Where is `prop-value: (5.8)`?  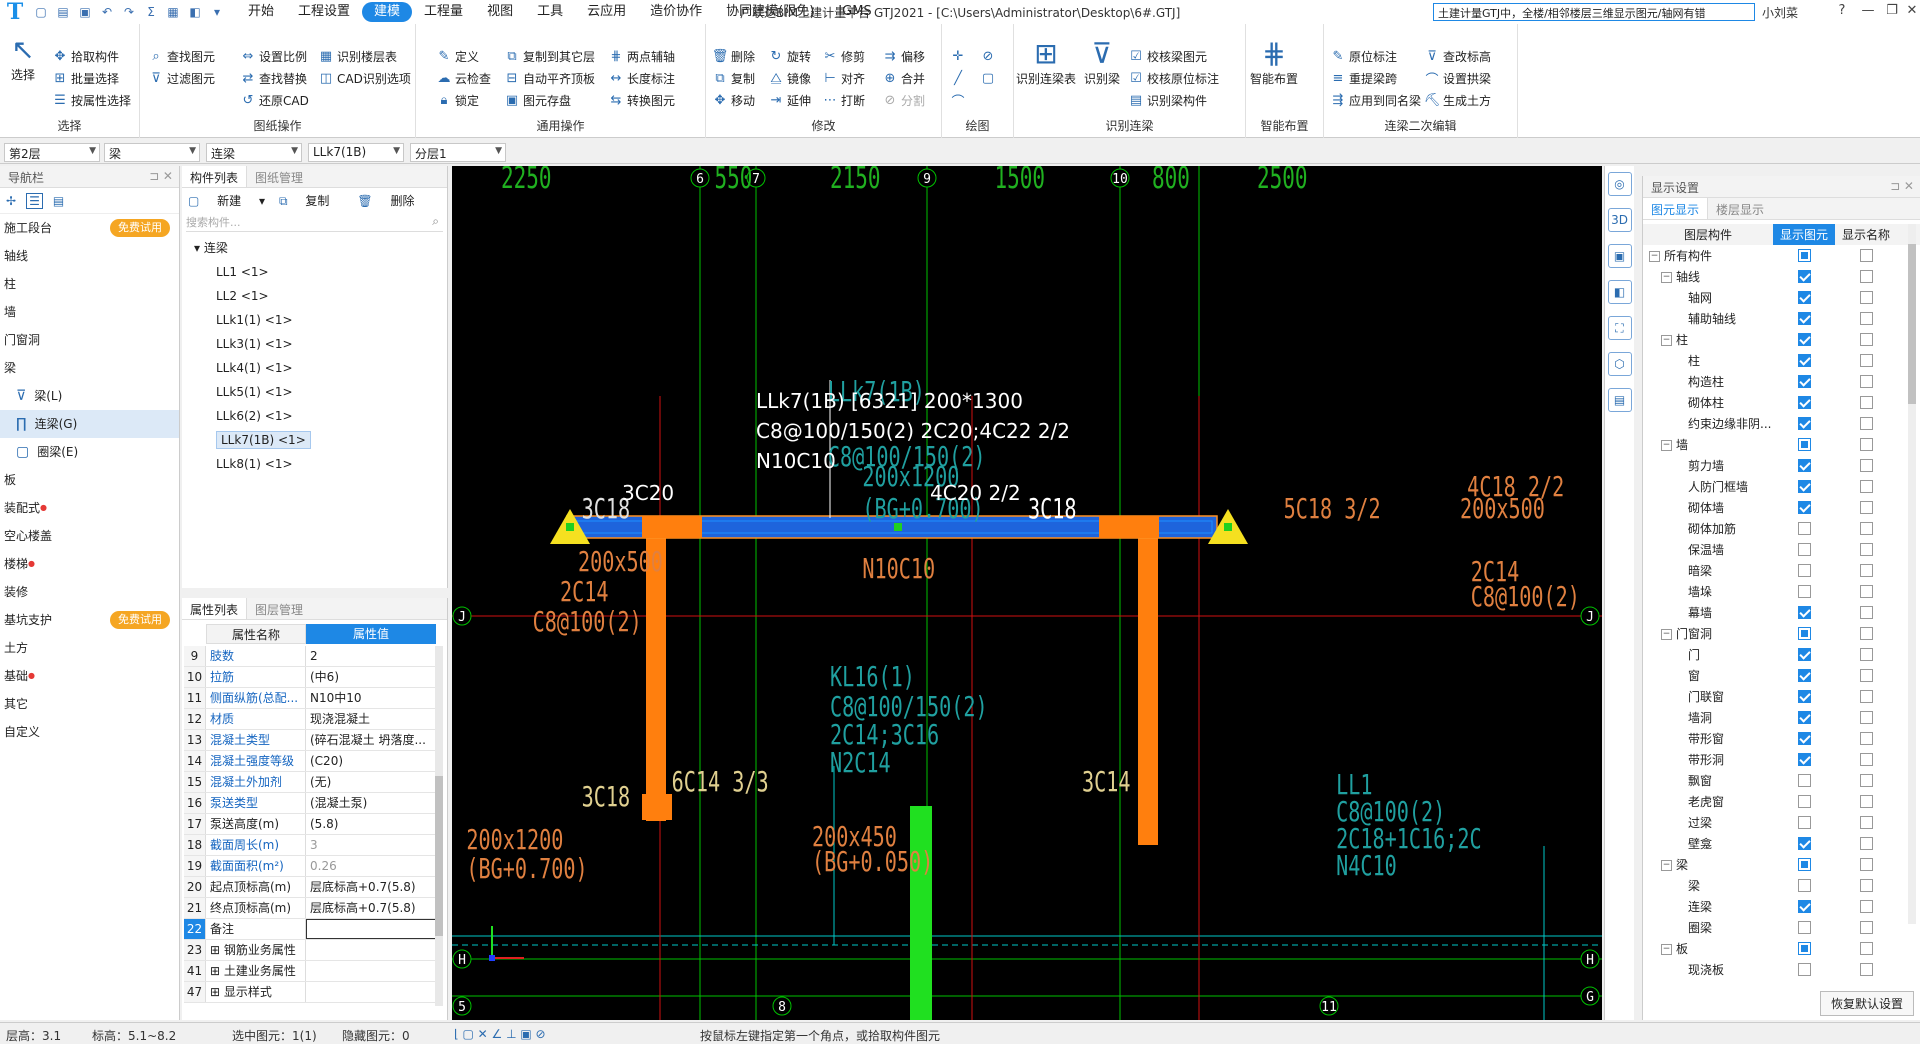
prop-value: (5.8) is located at coordinates (371, 824).